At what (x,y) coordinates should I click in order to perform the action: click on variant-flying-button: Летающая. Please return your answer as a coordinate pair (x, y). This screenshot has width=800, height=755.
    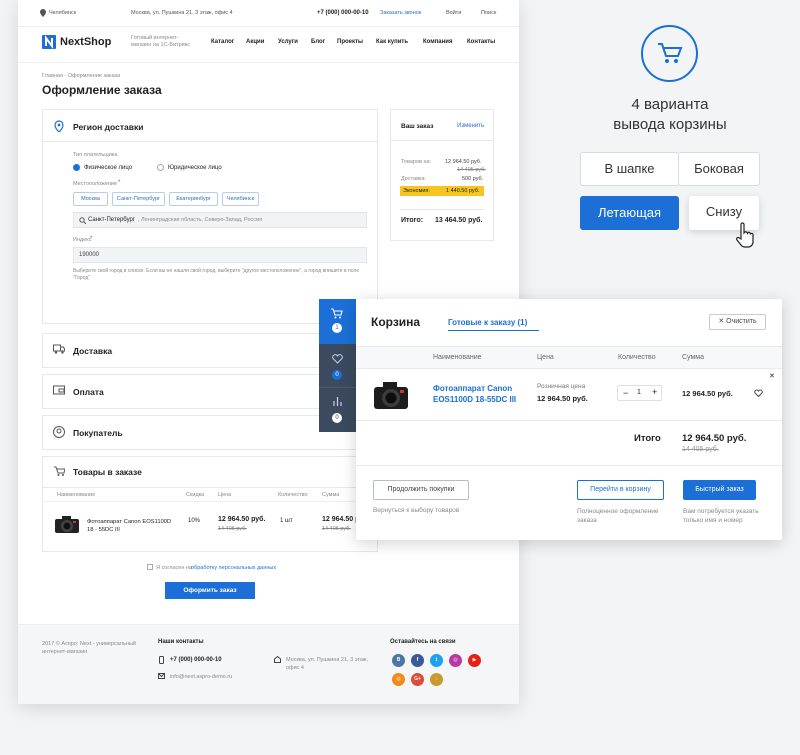
    Looking at the image, I should click on (629, 213).